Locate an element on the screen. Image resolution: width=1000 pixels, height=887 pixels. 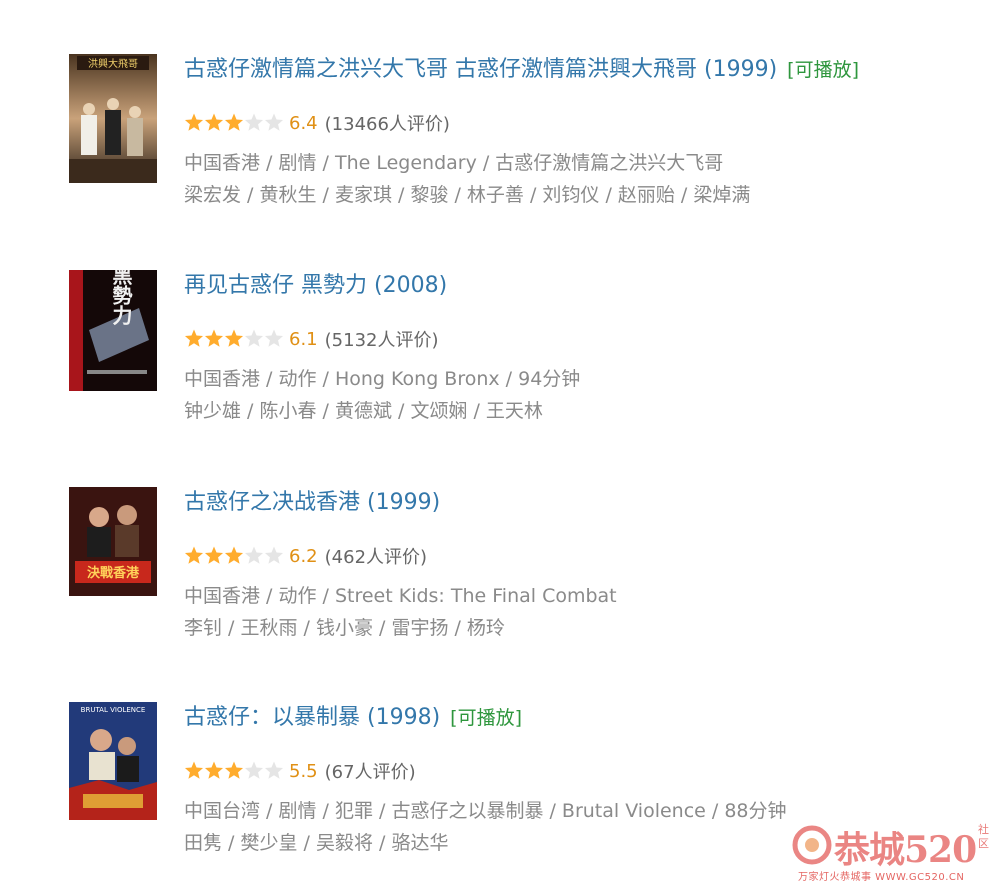
poster-text: 洪興大飛哥 is located at coordinates (113, 63).